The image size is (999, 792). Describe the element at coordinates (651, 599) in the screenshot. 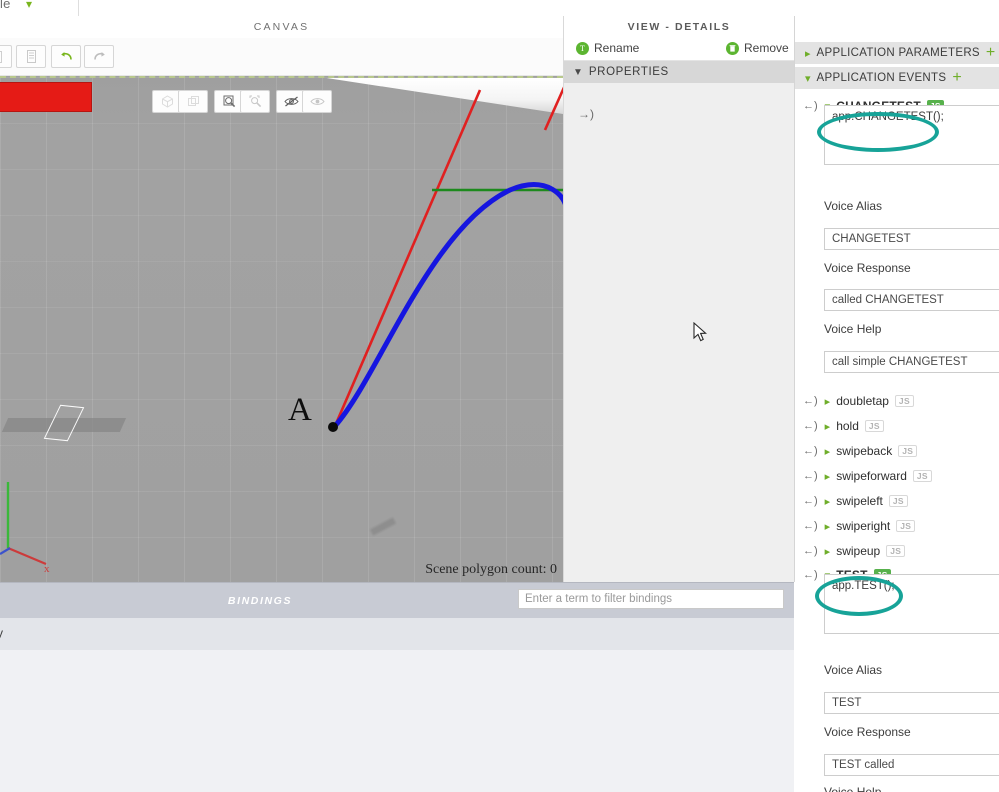

I see `bindings-filter-input: Enter a term to filter bindings` at that location.